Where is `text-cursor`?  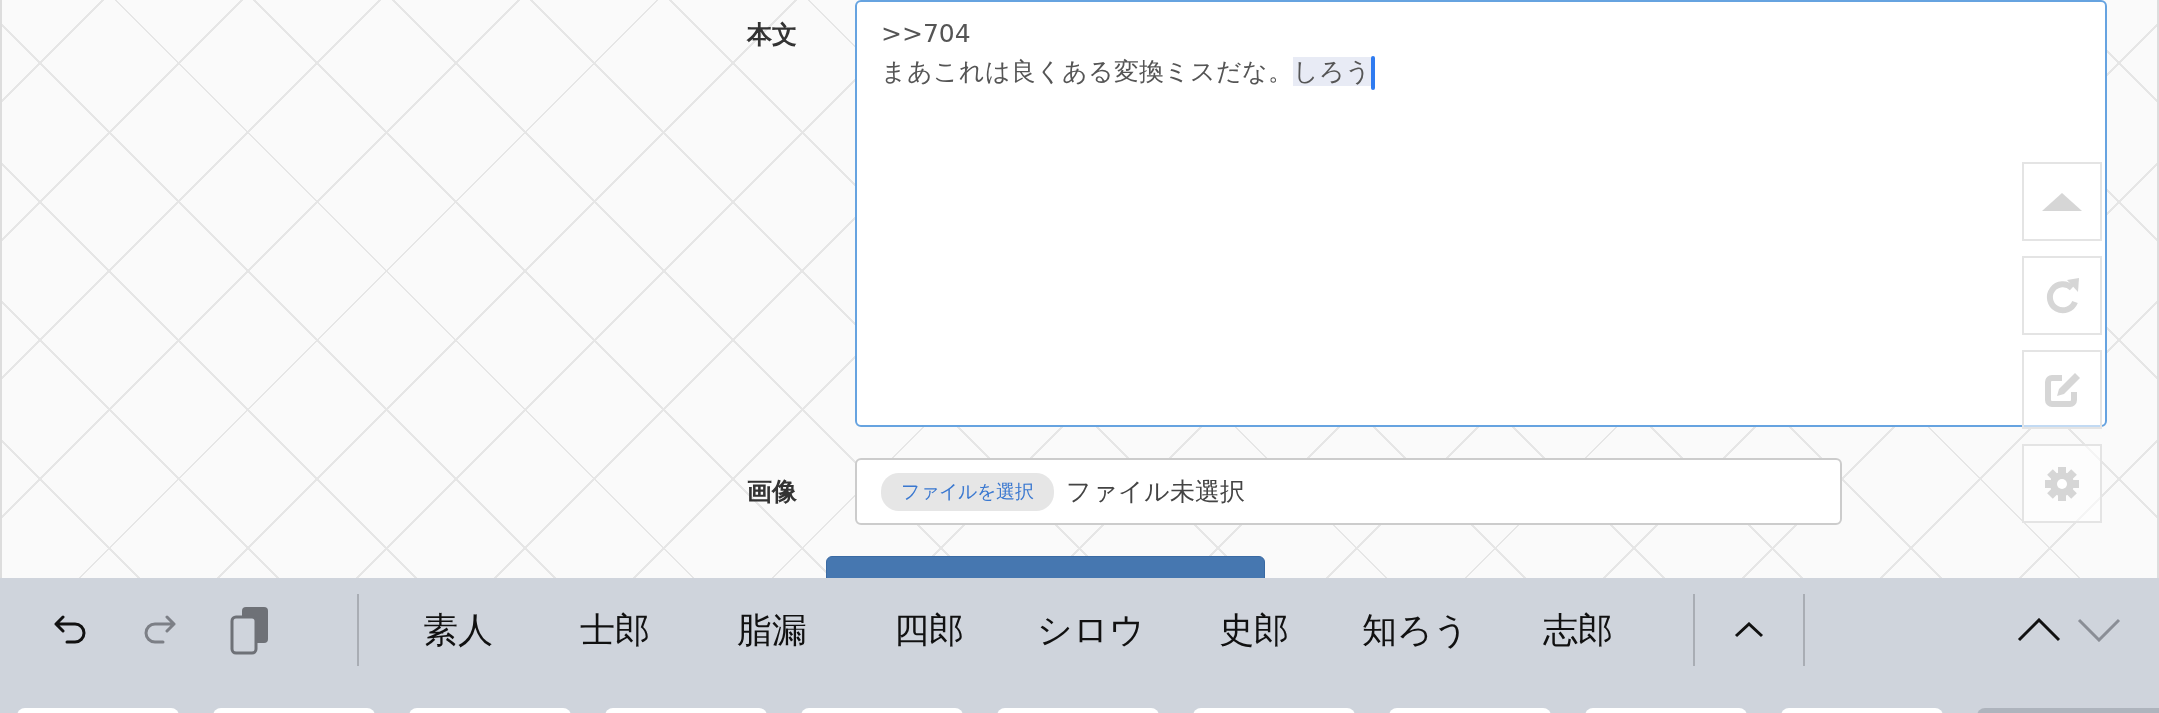 text-cursor is located at coordinates (1373, 73).